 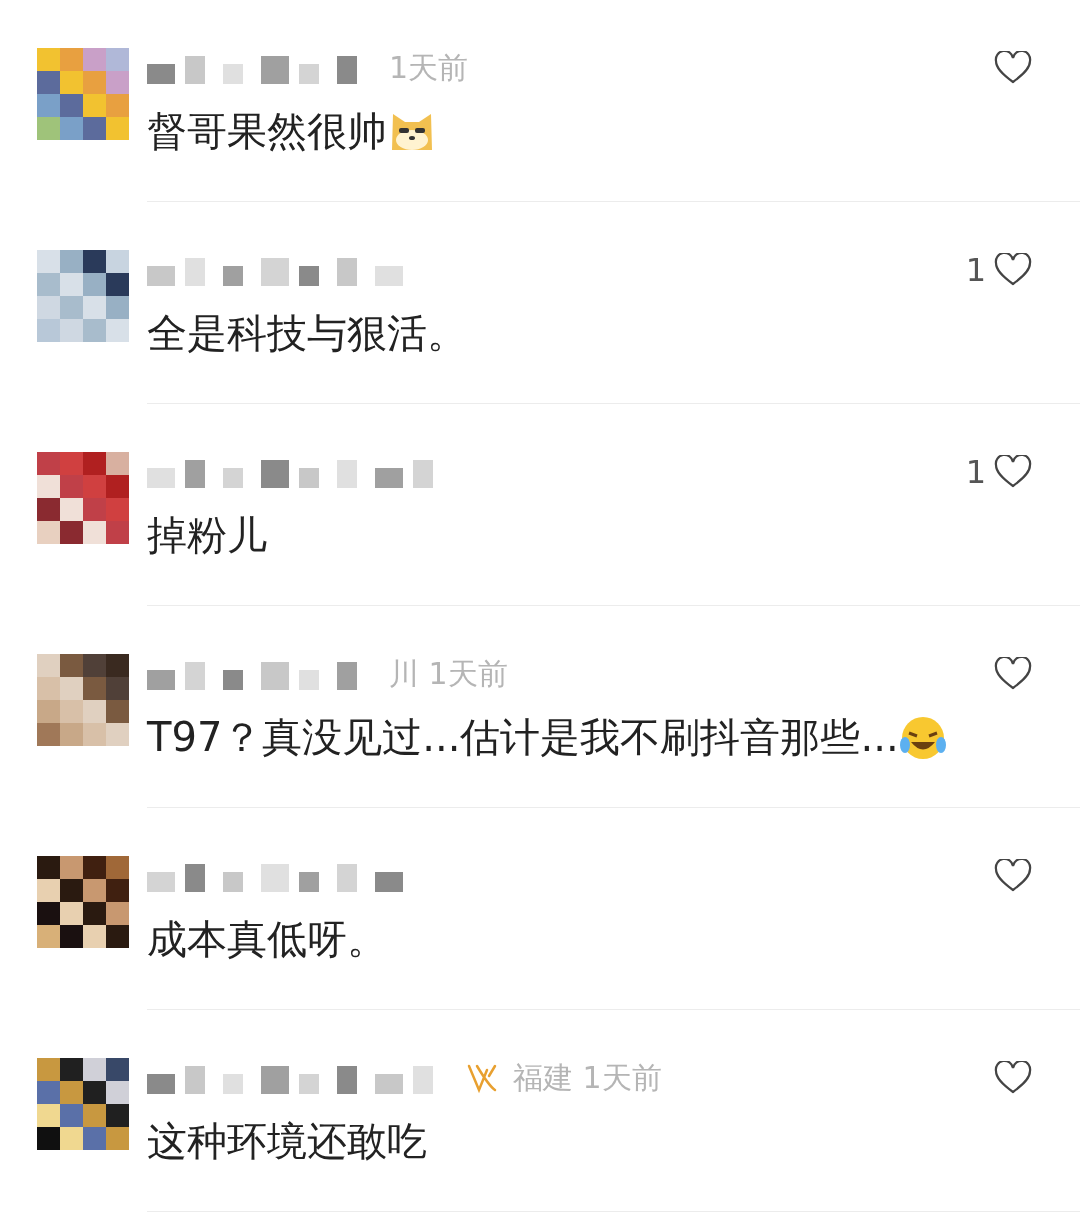 What do you see at coordinates (267, 131) in the screenshot?
I see `comment-text: 督哥果然很帅` at bounding box center [267, 131].